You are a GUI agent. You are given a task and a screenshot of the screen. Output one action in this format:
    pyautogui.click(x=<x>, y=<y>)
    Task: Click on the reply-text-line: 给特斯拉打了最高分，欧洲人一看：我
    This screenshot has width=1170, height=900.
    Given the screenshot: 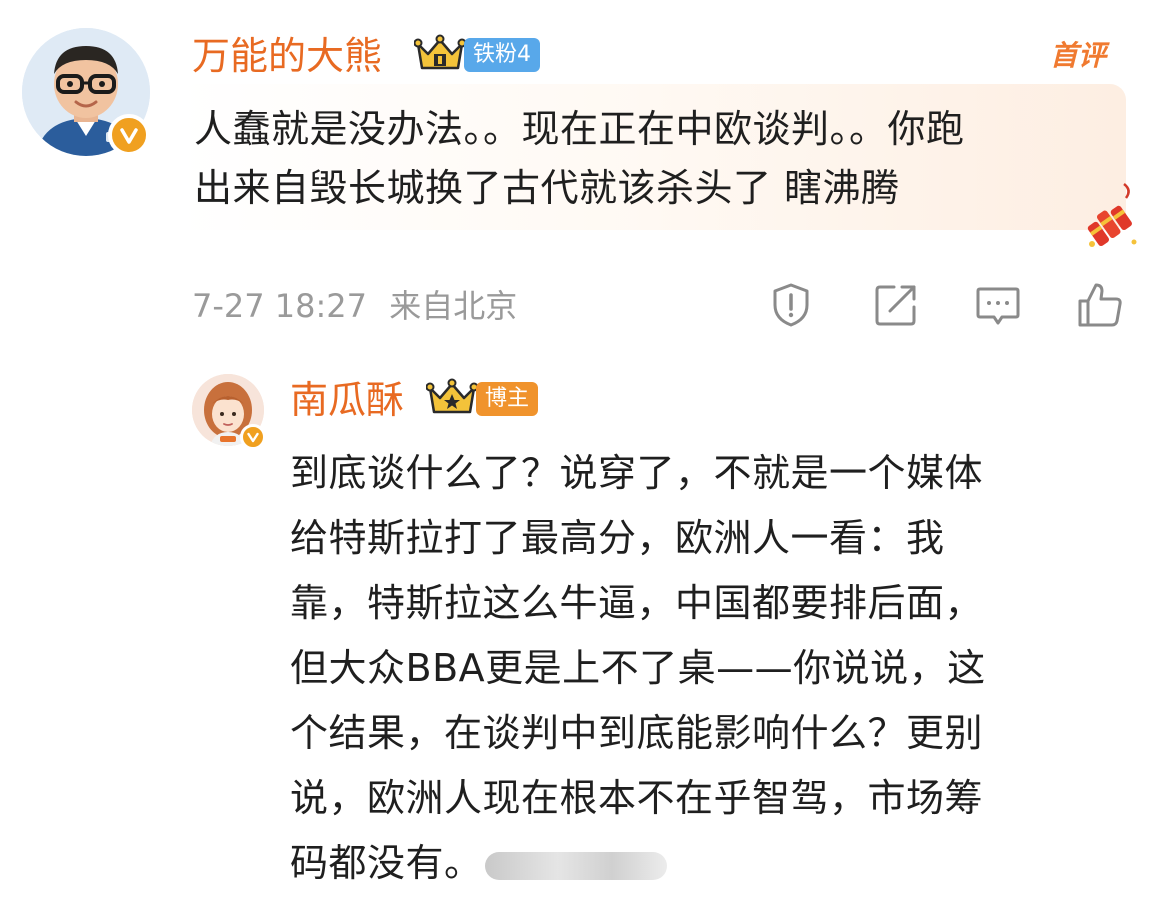 What is the action you would take?
    pyautogui.click(x=617, y=538)
    